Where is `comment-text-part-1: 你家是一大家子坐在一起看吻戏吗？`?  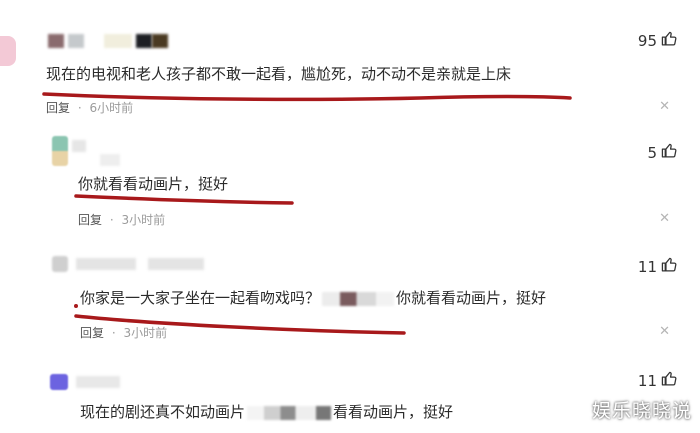 comment-text-part-1: 你家是一大家子坐在一起看吻戏吗？ is located at coordinates (200, 298).